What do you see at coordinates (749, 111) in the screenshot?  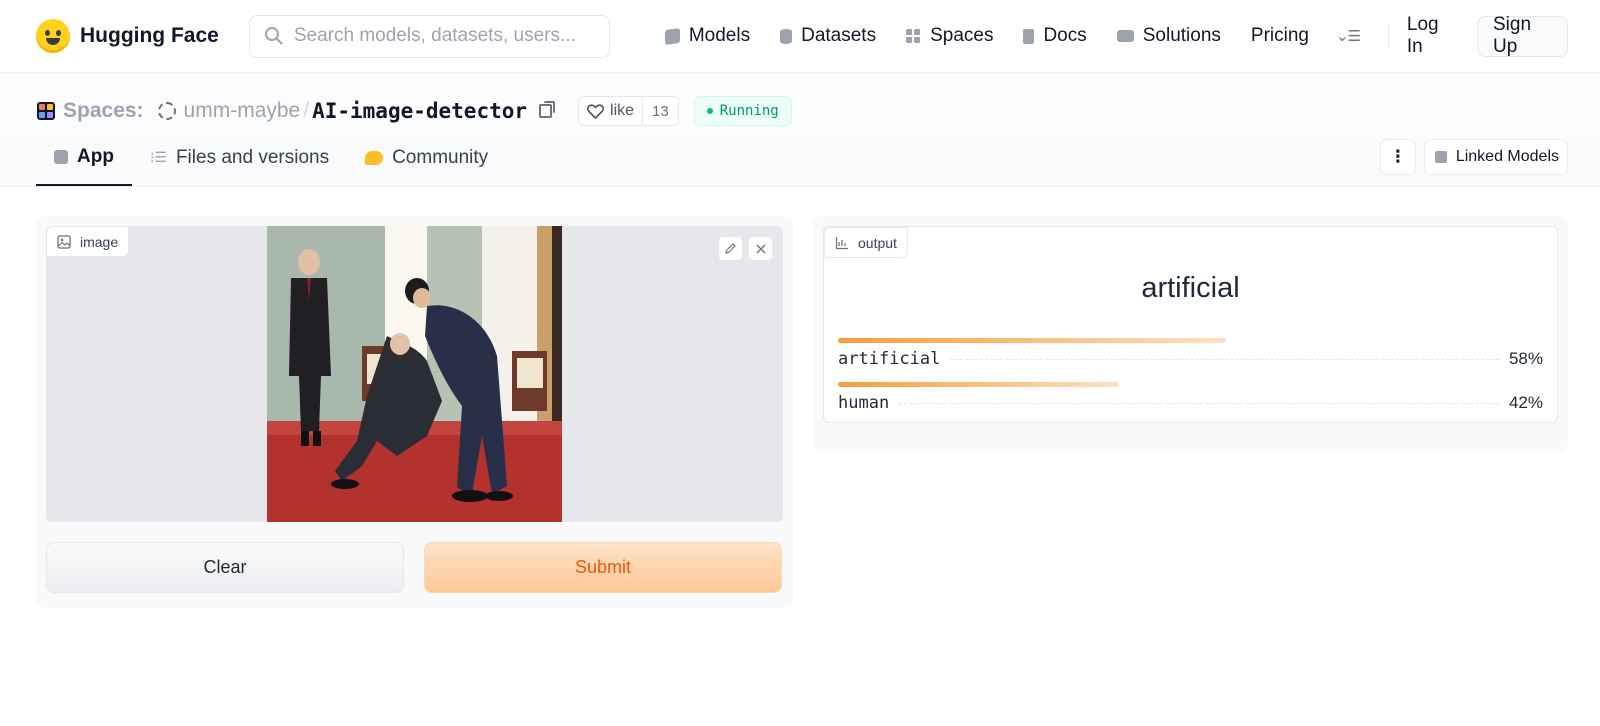 I see `status-text: Running` at bounding box center [749, 111].